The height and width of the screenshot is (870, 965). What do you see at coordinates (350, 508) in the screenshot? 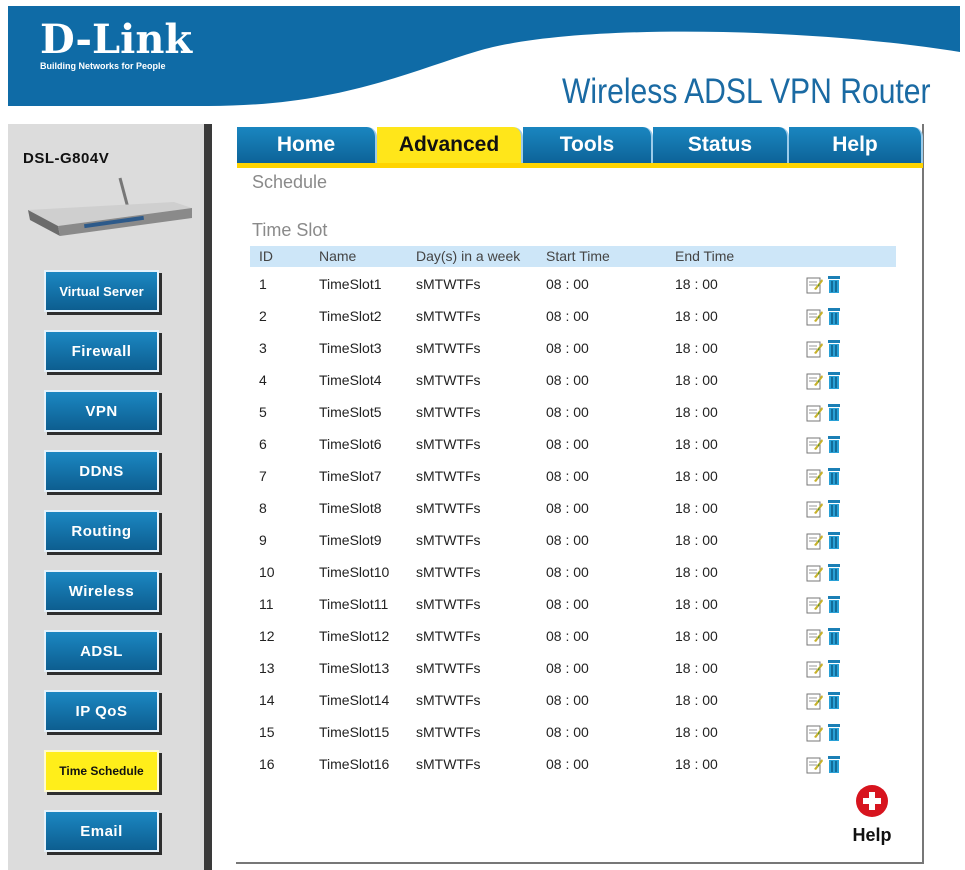
I see `cell-name: TimeSlot8` at bounding box center [350, 508].